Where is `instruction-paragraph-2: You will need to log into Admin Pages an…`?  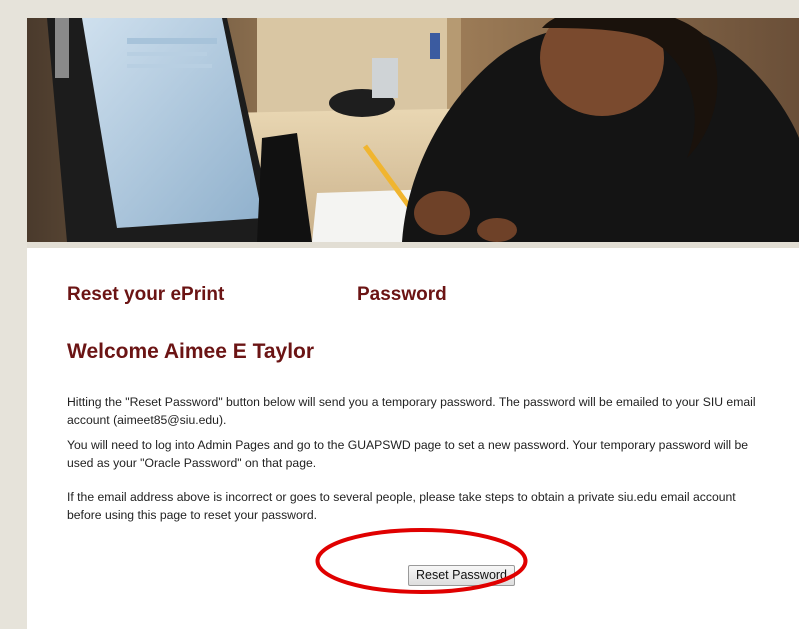
instruction-paragraph-2: You will need to log into Admin Pages an… is located at coordinates (408, 454).